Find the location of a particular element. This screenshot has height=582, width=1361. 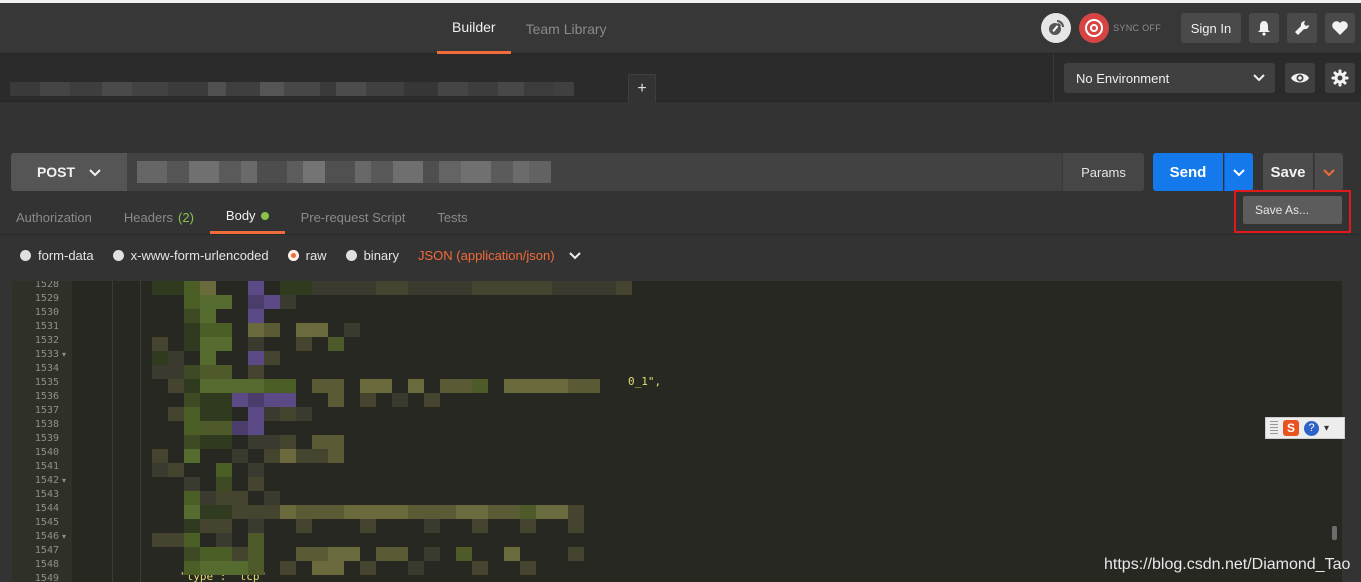

chevron-down-icon is located at coordinates (1329, 173).